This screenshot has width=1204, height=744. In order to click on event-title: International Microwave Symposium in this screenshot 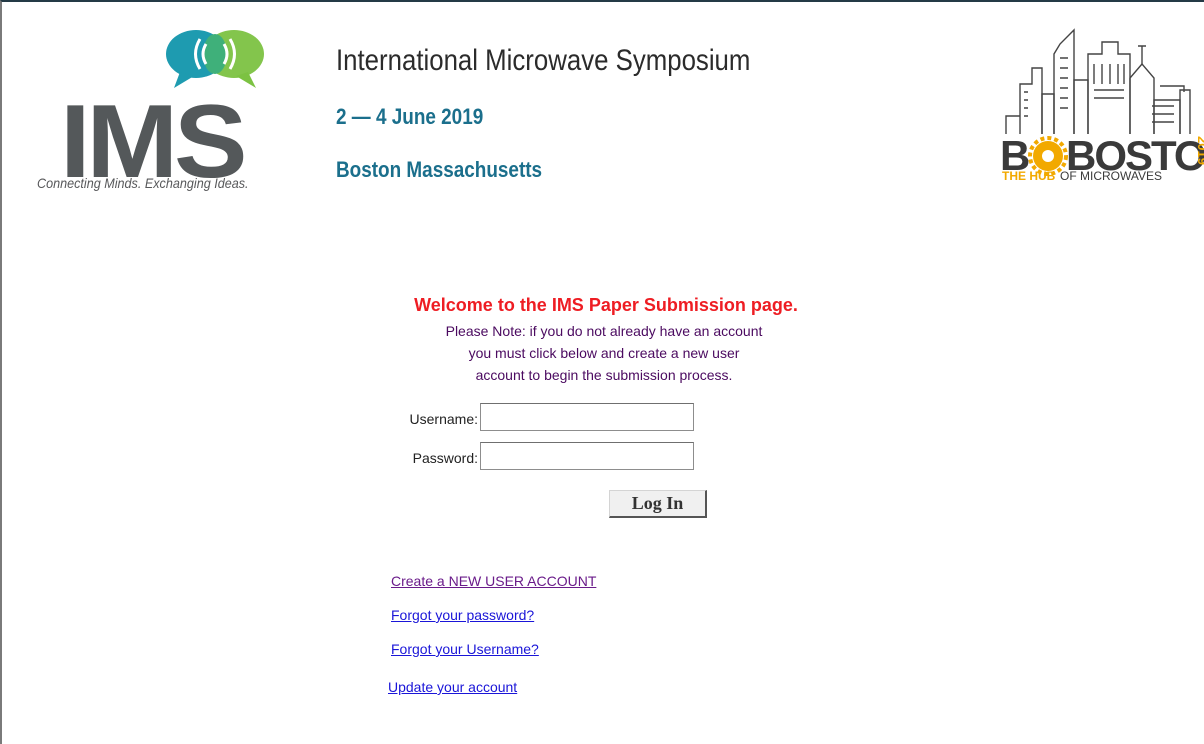, I will do `click(543, 60)`.